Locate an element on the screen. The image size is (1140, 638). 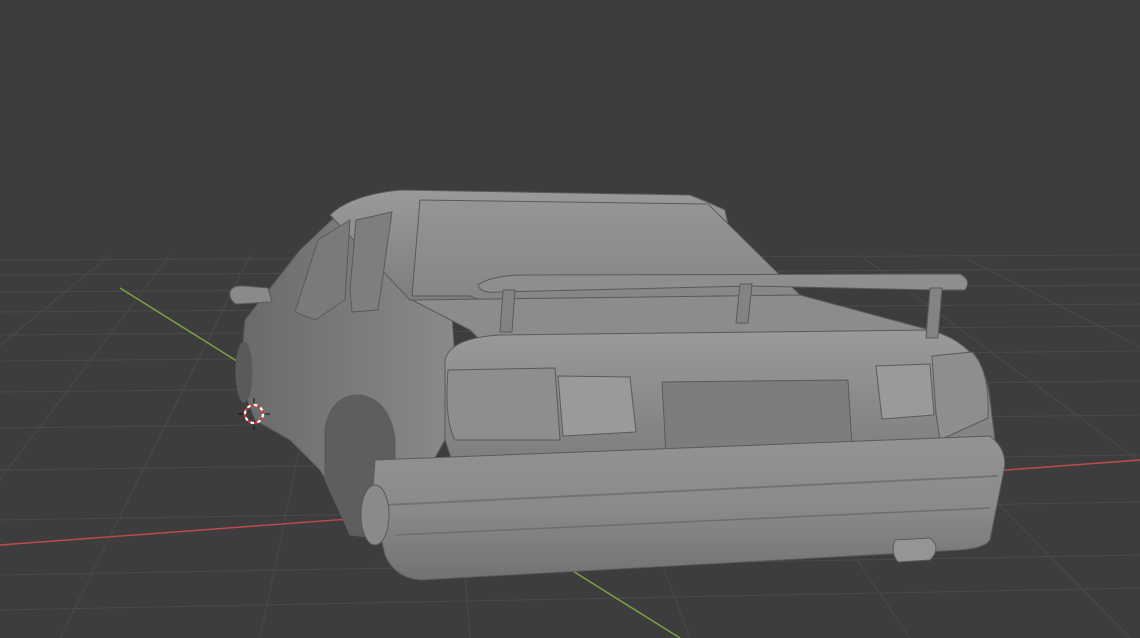
spoiler-strut-right is located at coordinates (934, 313).